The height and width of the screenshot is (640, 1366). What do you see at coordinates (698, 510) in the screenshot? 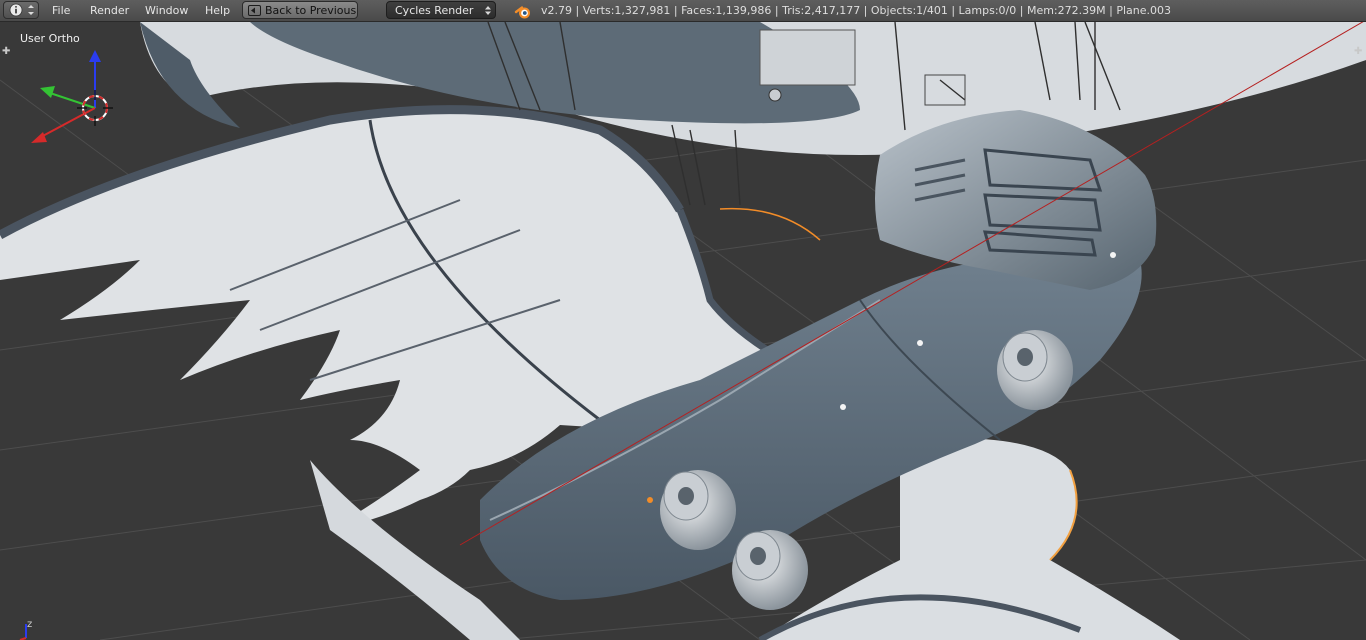
I see `wheel-rear-left` at bounding box center [698, 510].